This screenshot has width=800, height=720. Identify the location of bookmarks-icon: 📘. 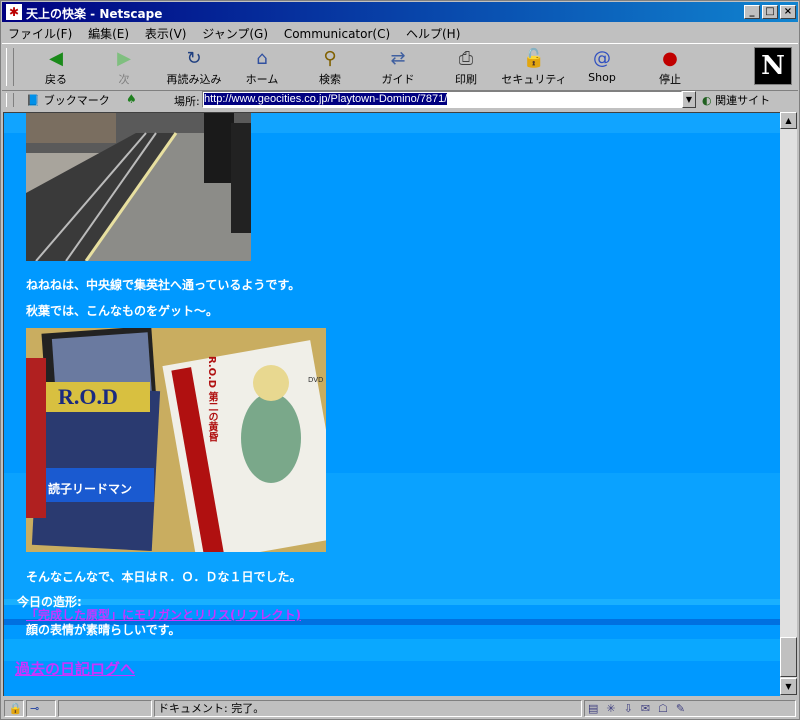
(33, 100).